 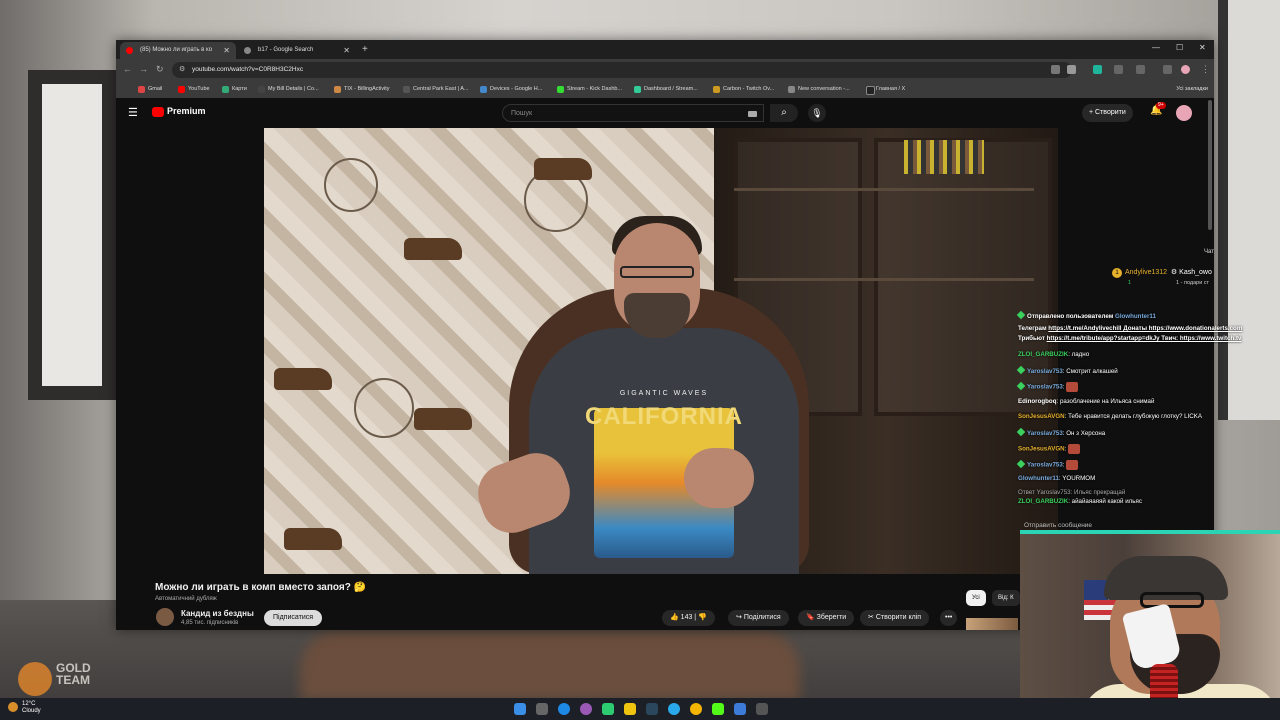 What do you see at coordinates (630, 709) in the screenshot?
I see `file-explorer-icon` at bounding box center [630, 709].